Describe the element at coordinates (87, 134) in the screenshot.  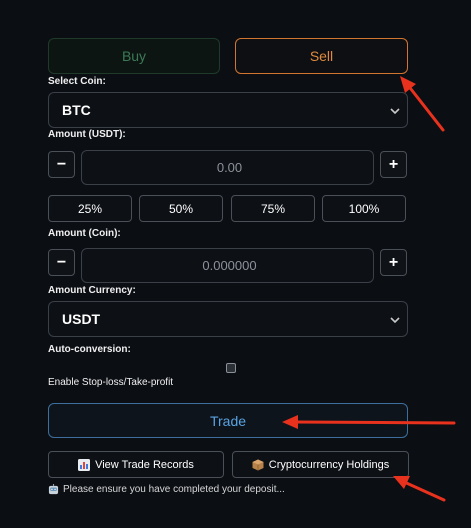
I see `amount-usdt-label: Amount (USDT):` at that location.